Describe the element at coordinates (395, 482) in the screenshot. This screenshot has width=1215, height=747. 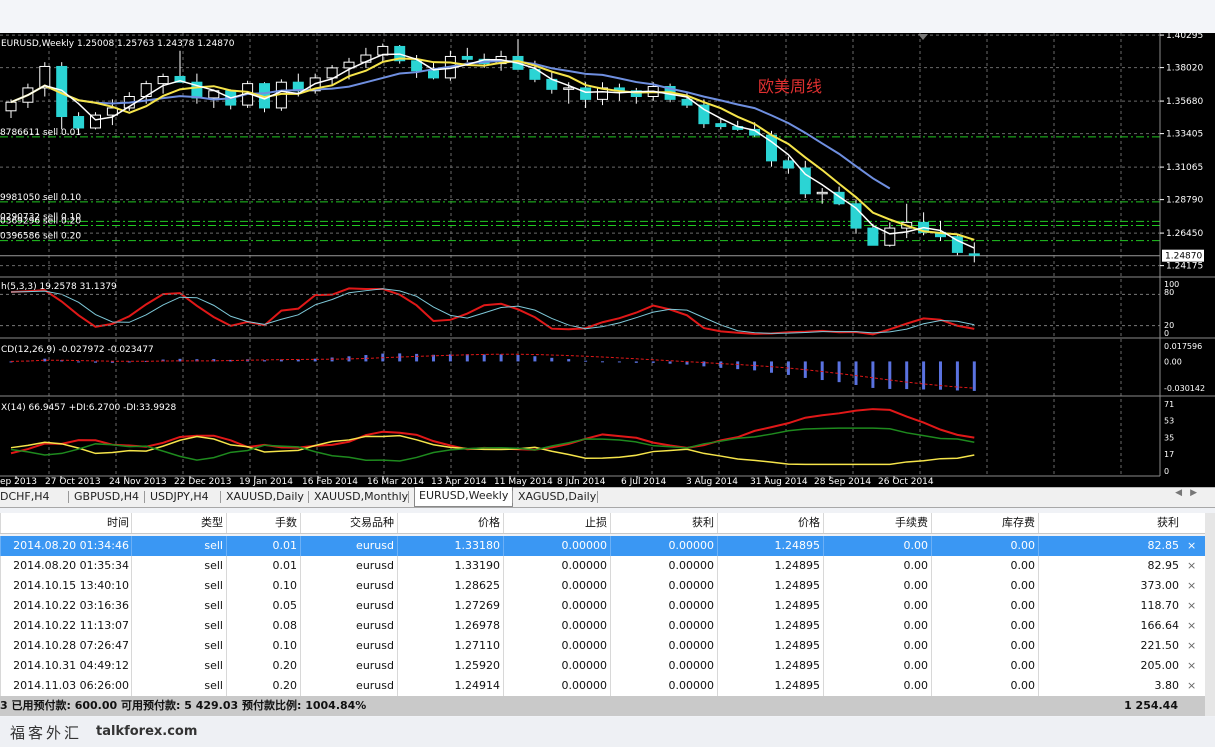
I see `date-label: 16 Mar 2014` at that location.